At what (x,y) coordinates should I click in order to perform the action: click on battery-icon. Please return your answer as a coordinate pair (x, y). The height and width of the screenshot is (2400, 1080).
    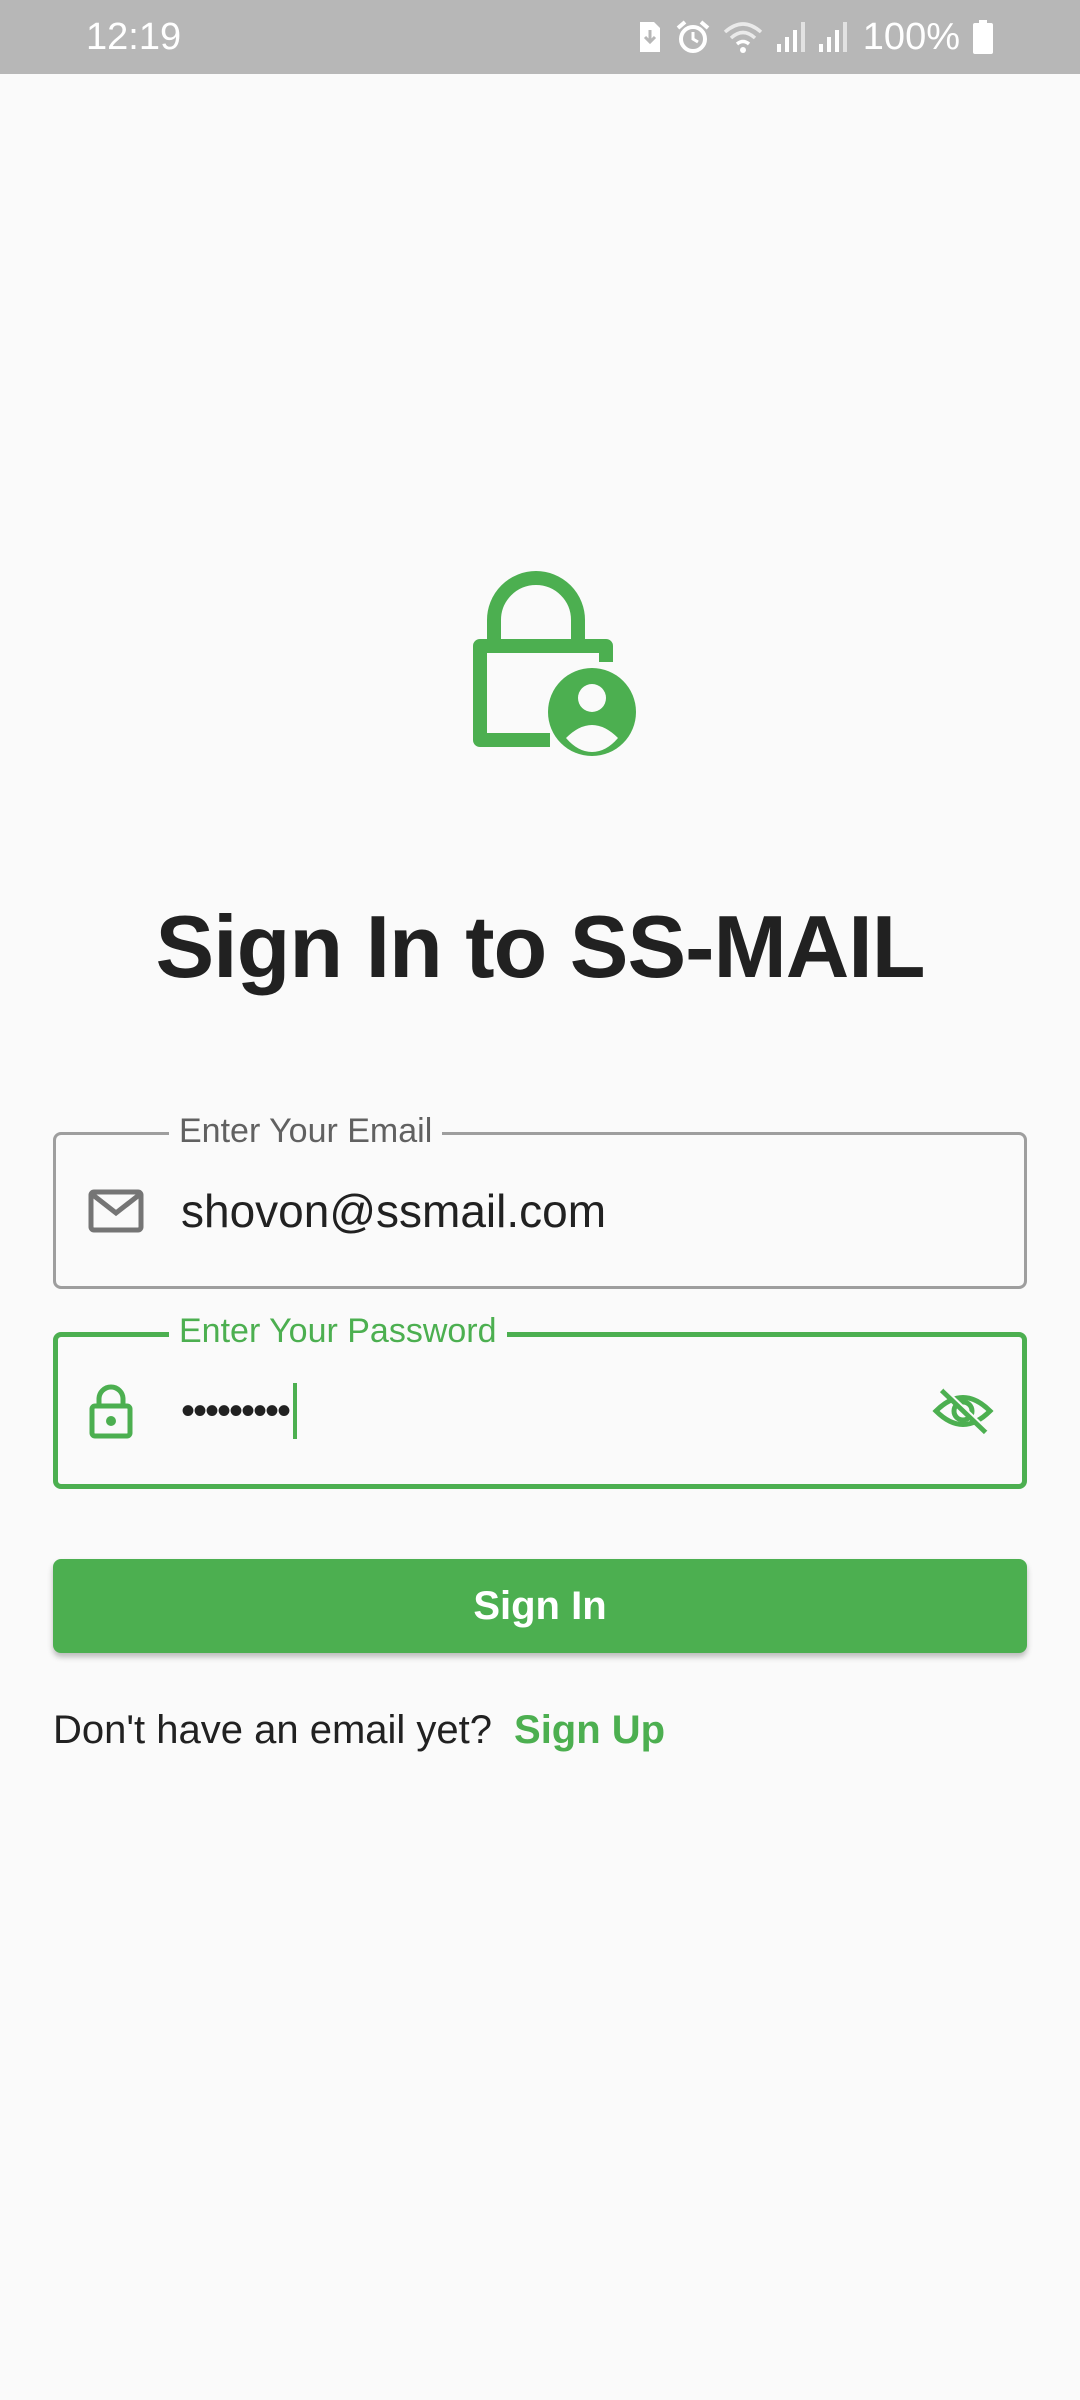
    Looking at the image, I should click on (983, 37).